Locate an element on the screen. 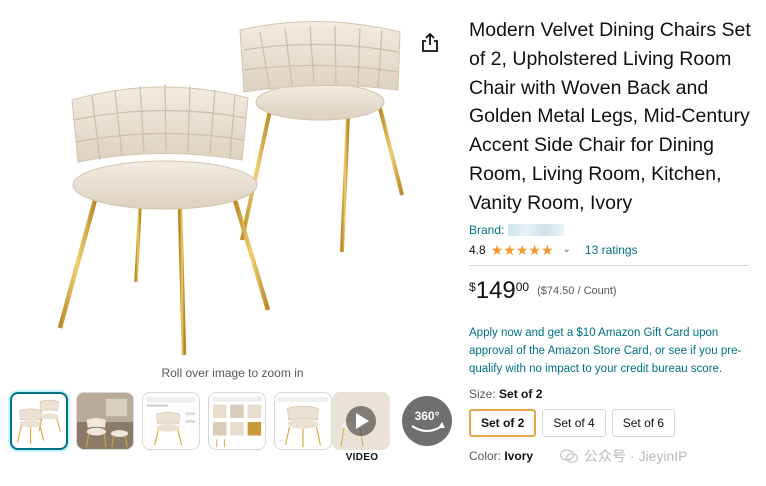 The image size is (766, 486). size-label-text: Size: is located at coordinates (482, 393).